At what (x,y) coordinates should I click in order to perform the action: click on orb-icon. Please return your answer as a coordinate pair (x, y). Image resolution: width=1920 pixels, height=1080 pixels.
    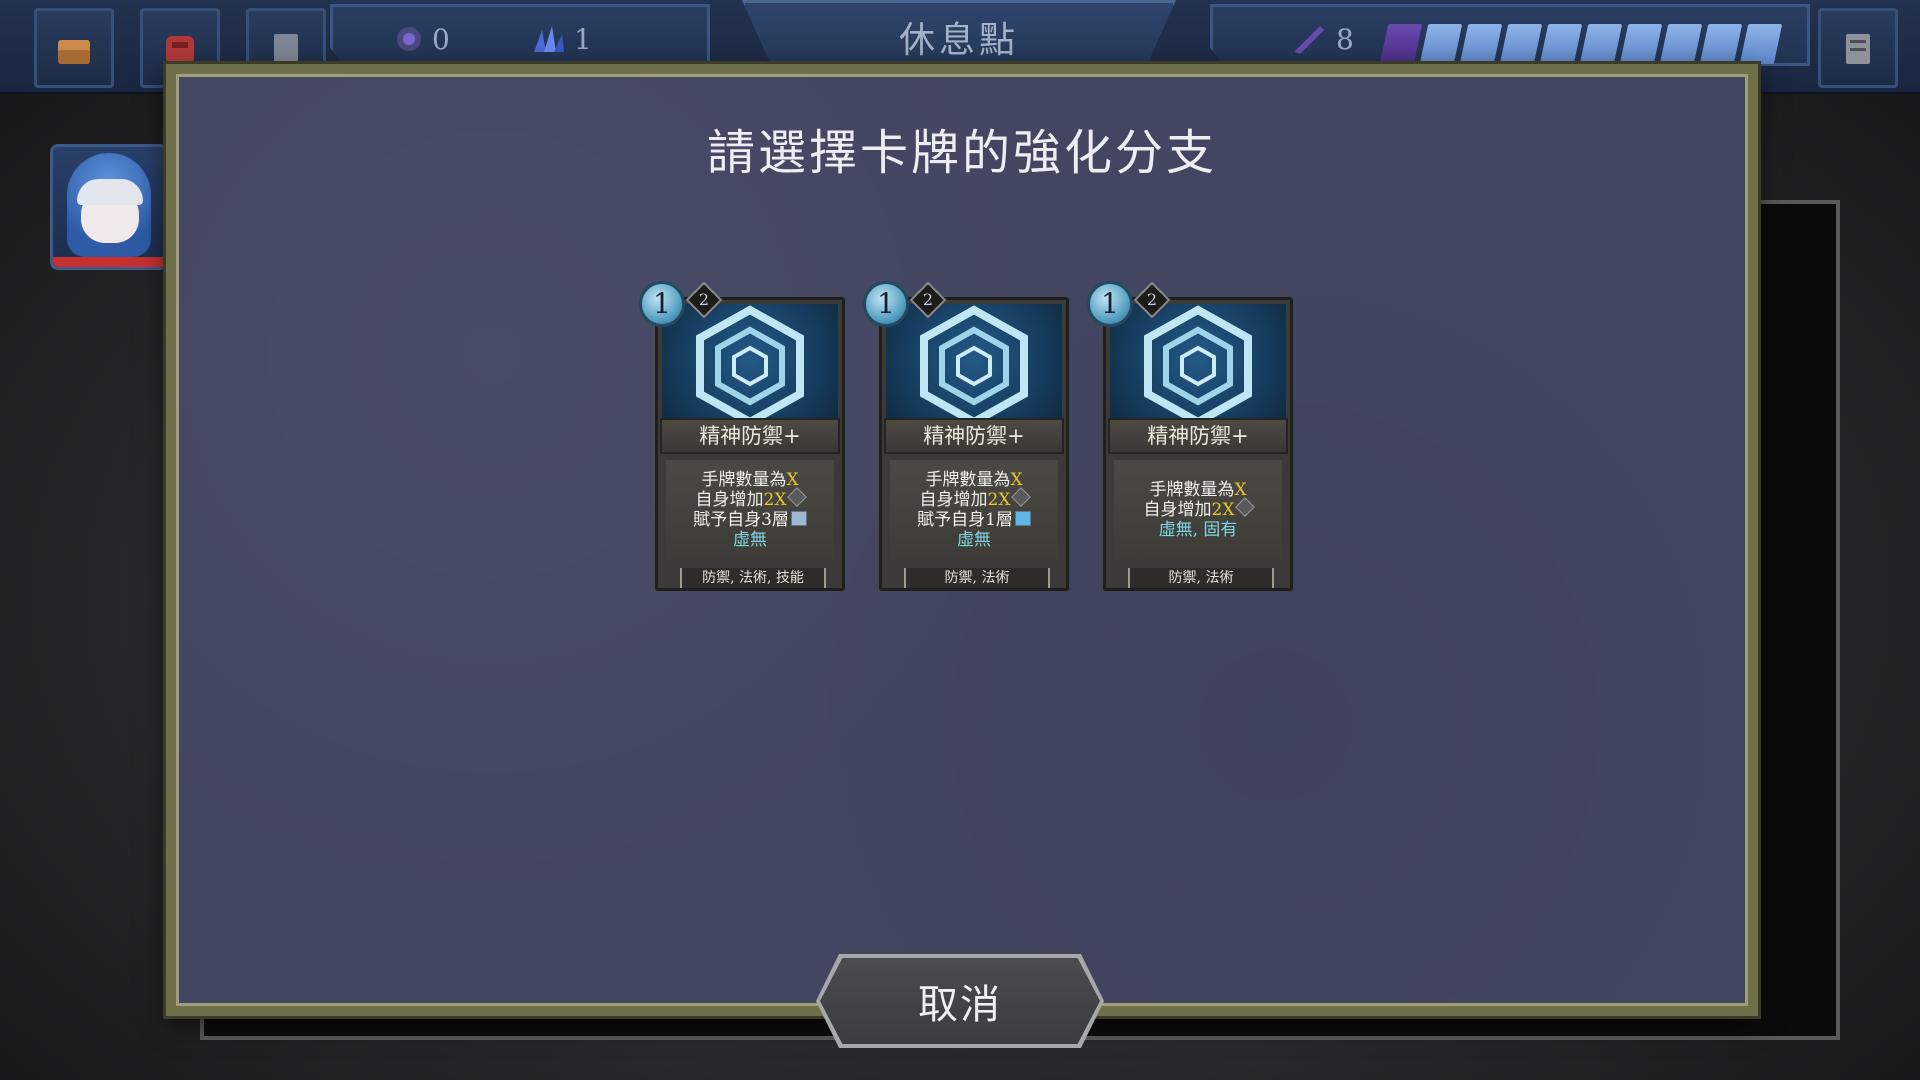
    Looking at the image, I should click on (409, 39).